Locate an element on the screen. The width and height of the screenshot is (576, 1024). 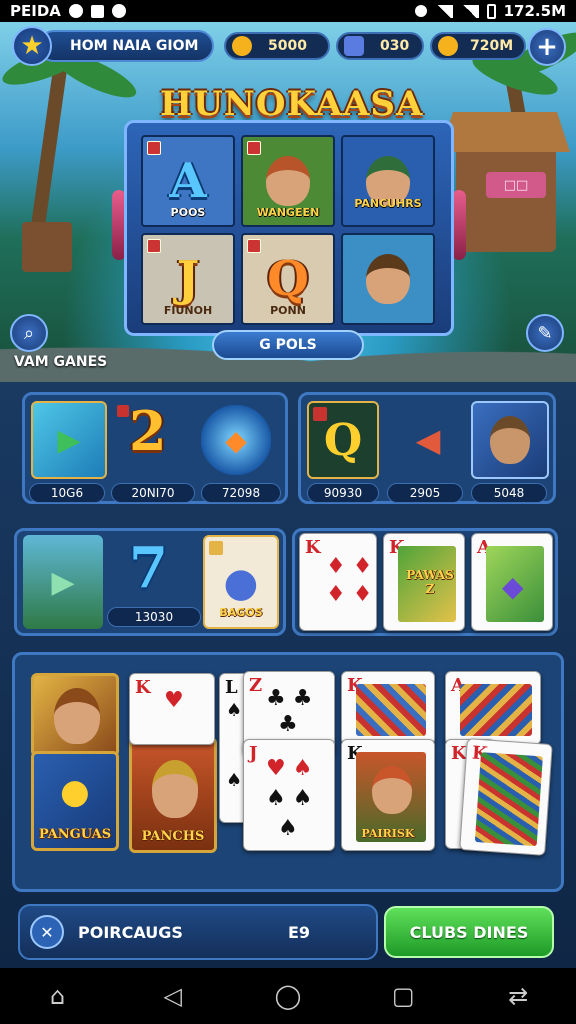
game-panel-1: ▶ 2 ◆ 10G6 20NI70 72098 is located at coordinates (155, 448).